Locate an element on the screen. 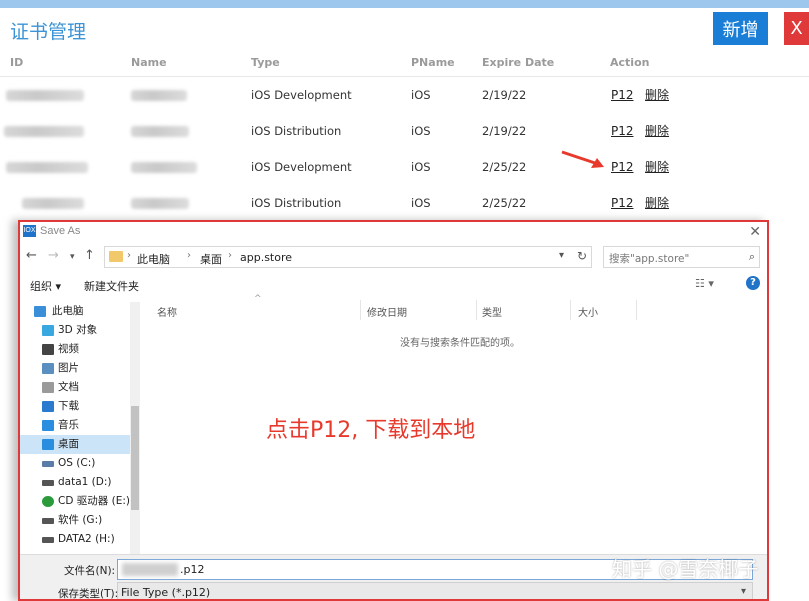 The height and width of the screenshot is (601, 809). cert-expire-date: 2/25/22 is located at coordinates (504, 167).